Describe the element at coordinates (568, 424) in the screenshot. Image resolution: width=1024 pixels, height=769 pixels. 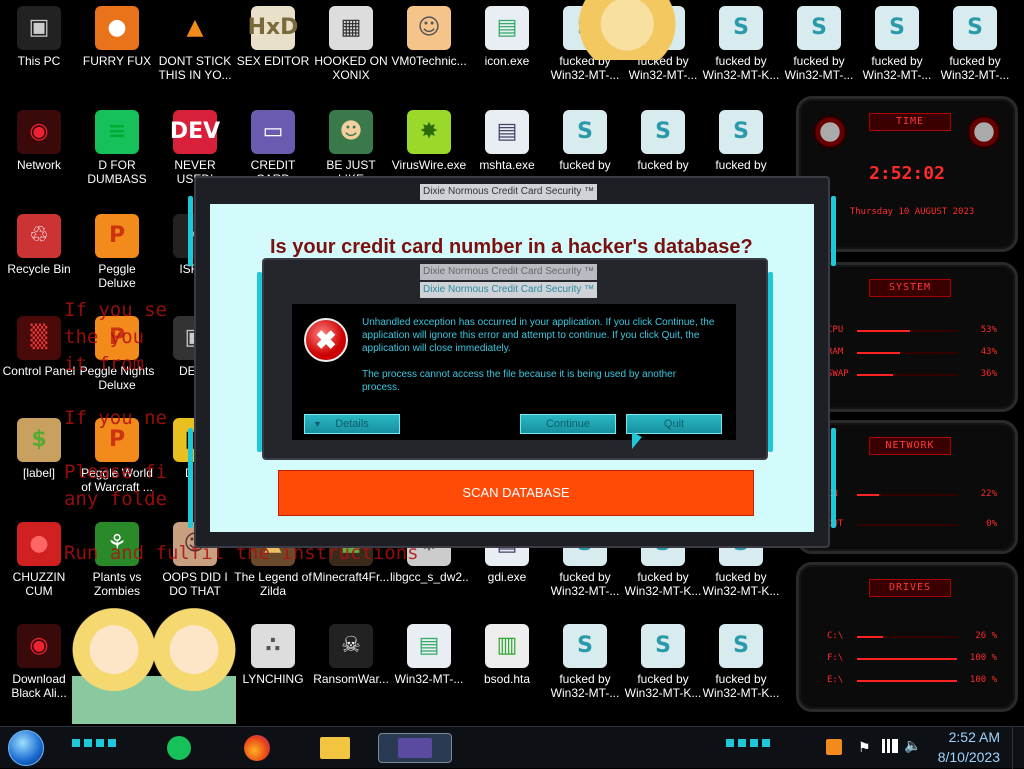
I see `continue-button: Continue` at that location.